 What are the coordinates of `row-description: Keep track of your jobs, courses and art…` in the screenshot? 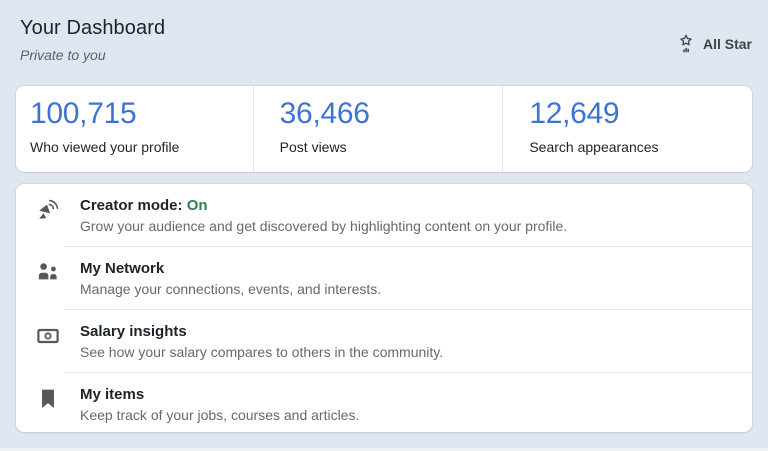 It's located at (220, 415).